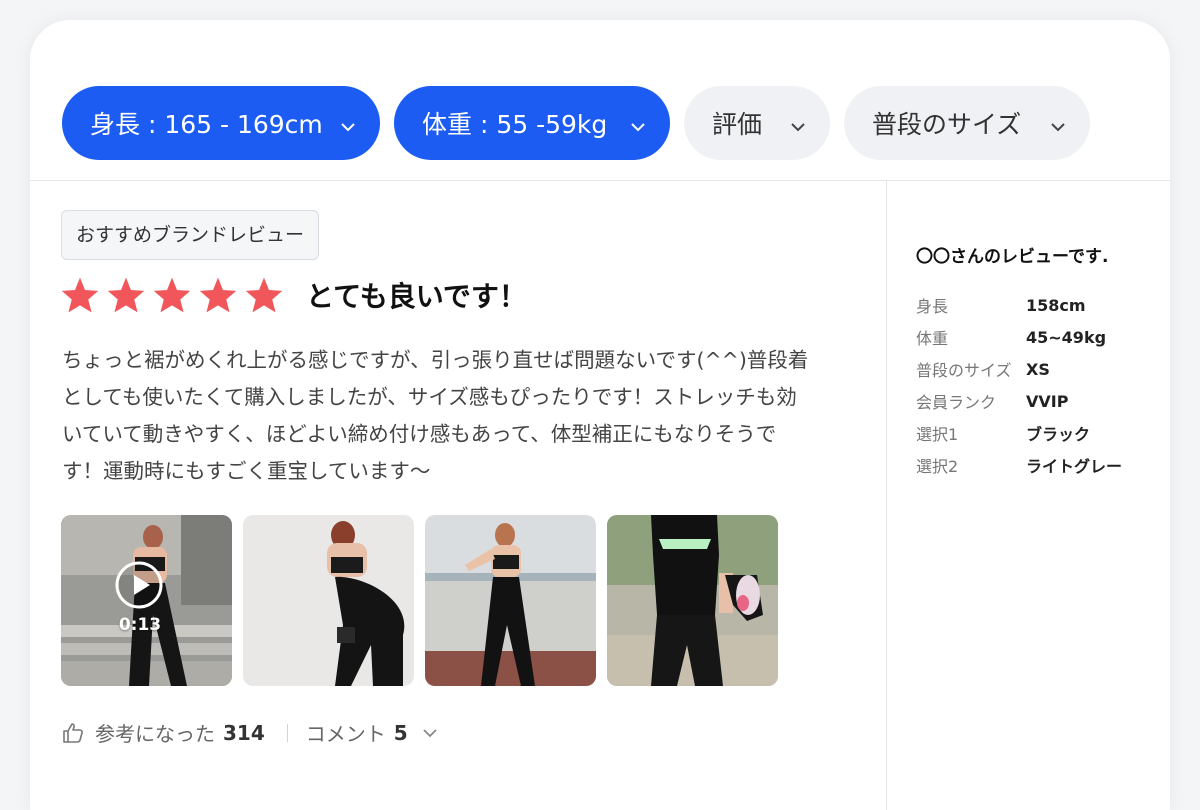 The image size is (1200, 810). What do you see at coordinates (400, 732) in the screenshot?
I see `comment-count: 5` at bounding box center [400, 732].